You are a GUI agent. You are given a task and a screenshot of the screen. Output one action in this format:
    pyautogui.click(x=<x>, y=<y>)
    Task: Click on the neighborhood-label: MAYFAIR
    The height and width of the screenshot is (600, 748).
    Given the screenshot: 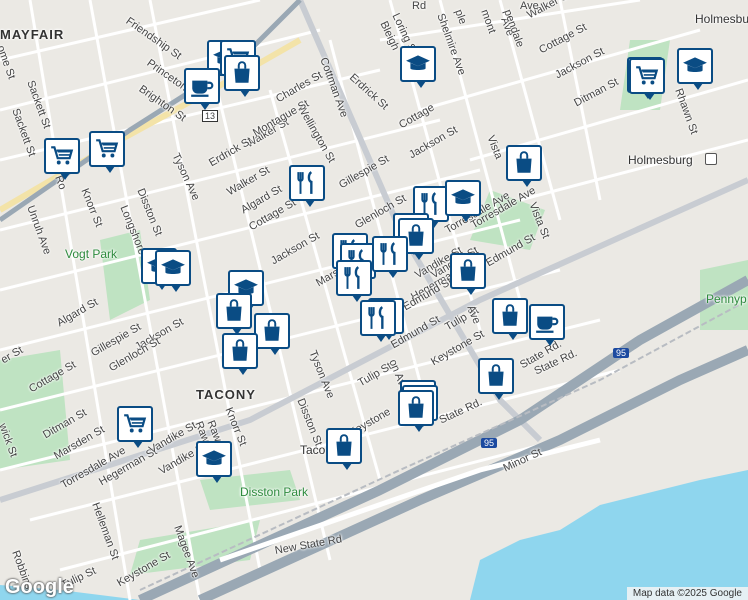 What is the action you would take?
    pyautogui.click(x=32, y=34)
    